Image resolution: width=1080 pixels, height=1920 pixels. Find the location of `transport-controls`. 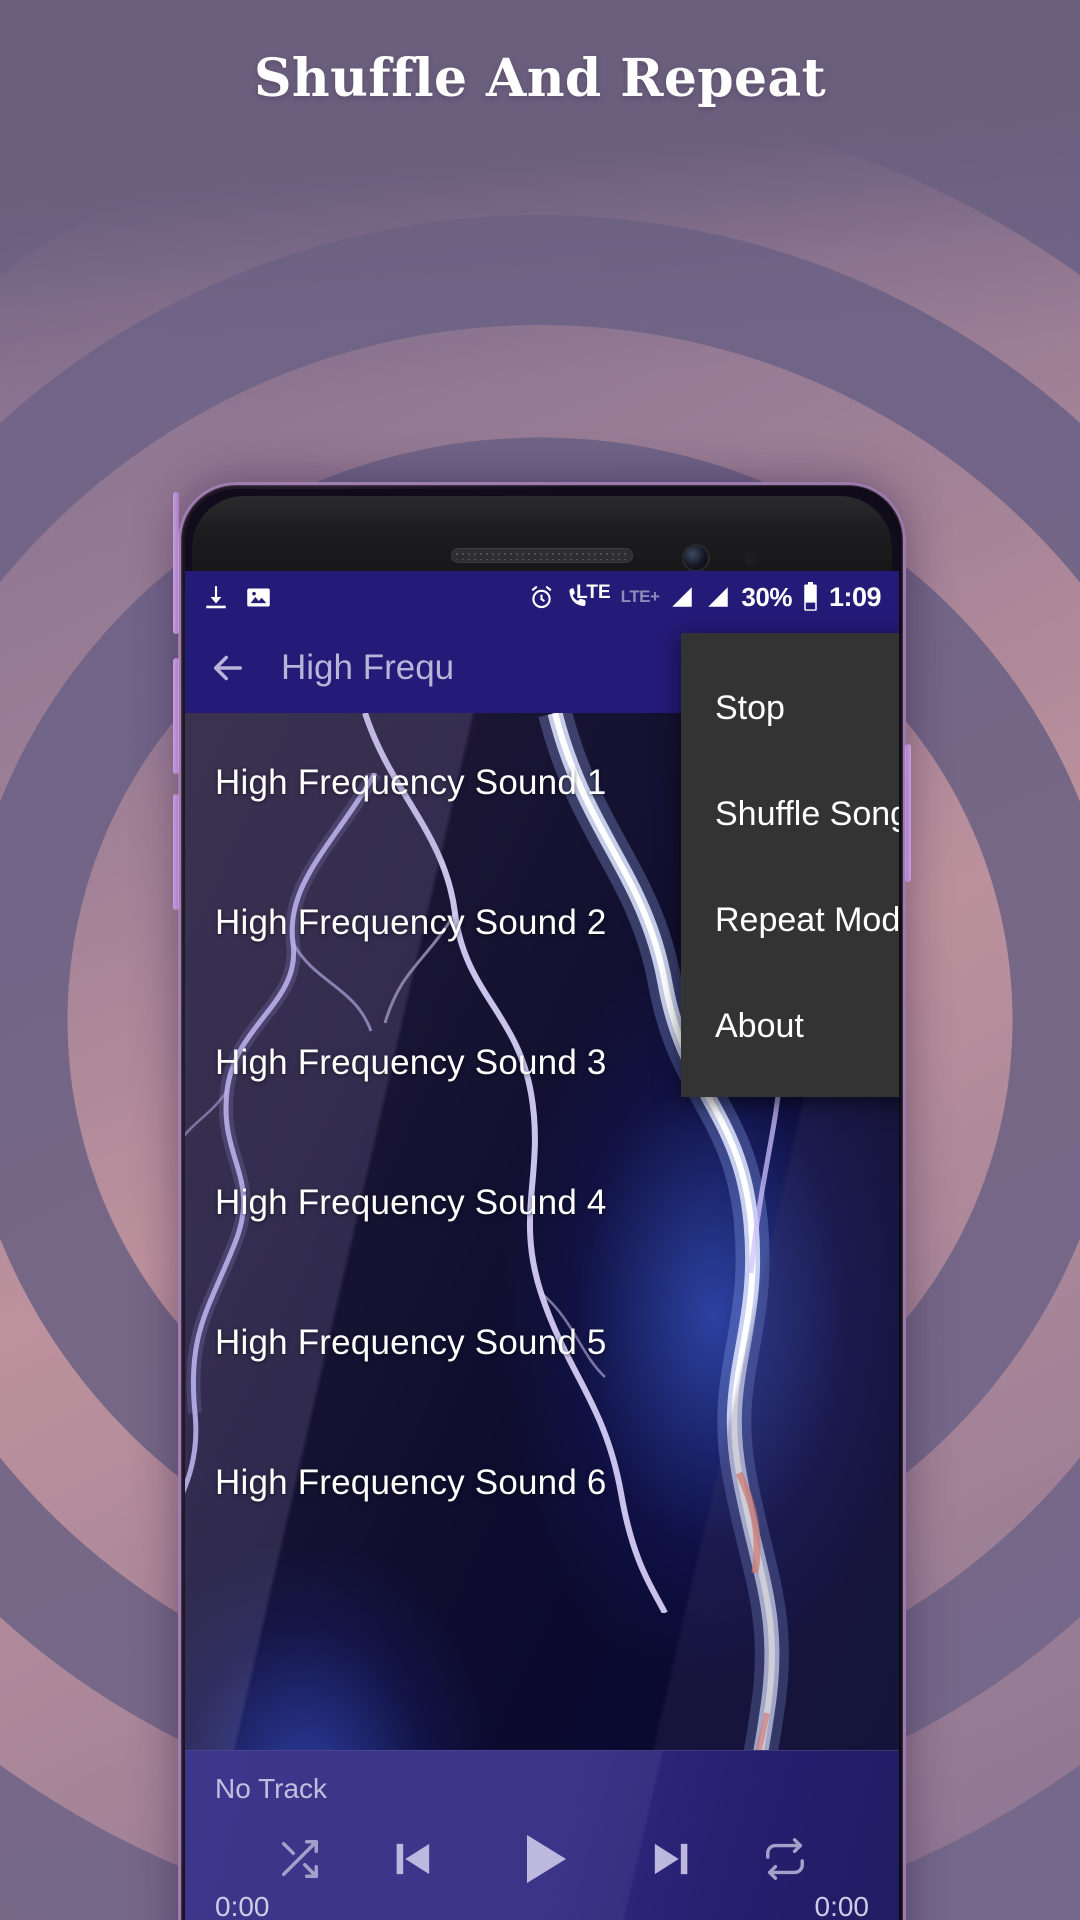

transport-controls is located at coordinates (542, 1859).